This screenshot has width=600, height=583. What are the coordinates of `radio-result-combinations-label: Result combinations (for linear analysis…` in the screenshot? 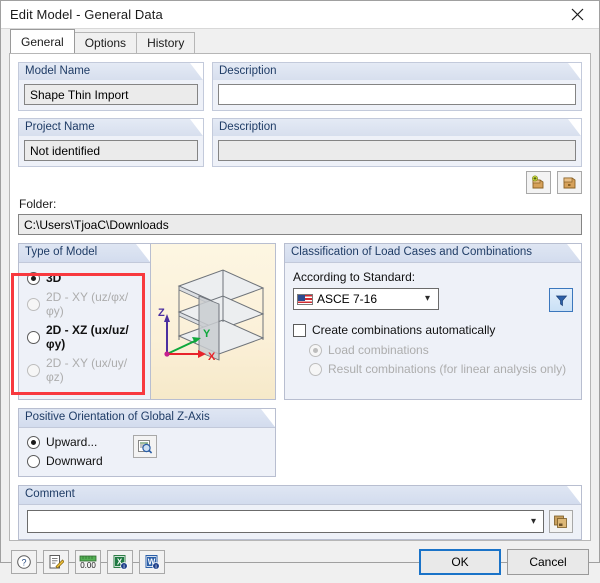 It's located at (447, 369).